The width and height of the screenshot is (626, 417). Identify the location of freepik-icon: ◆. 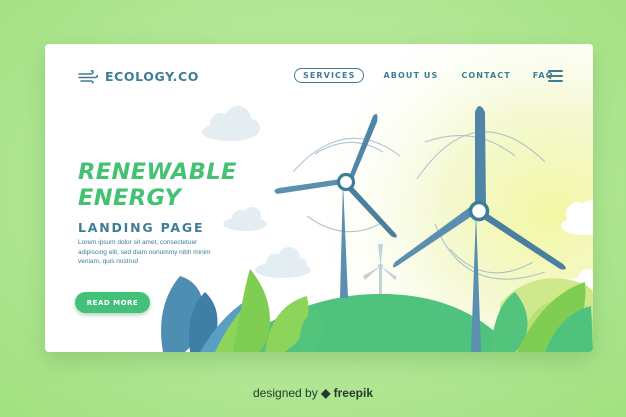
(326, 393).